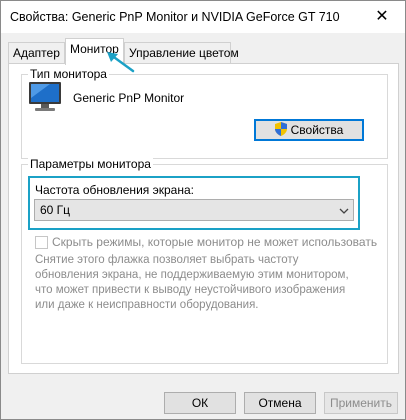 The image size is (406, 420). What do you see at coordinates (114, 190) in the screenshot?
I see `refresh-rate-label: Частота обновления экрана:` at bounding box center [114, 190].